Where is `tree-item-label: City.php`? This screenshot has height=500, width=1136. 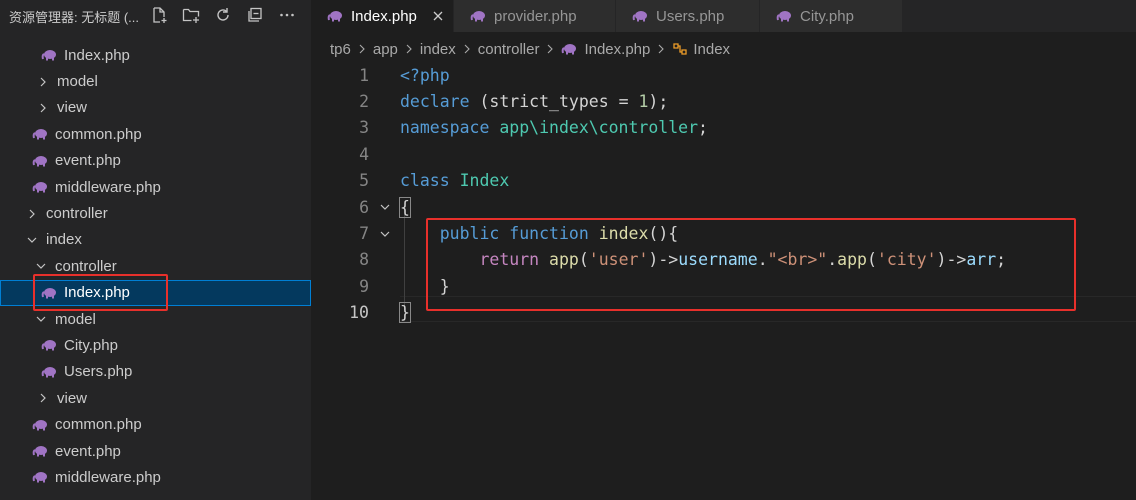
tree-item-label: City.php is located at coordinates (91, 345).